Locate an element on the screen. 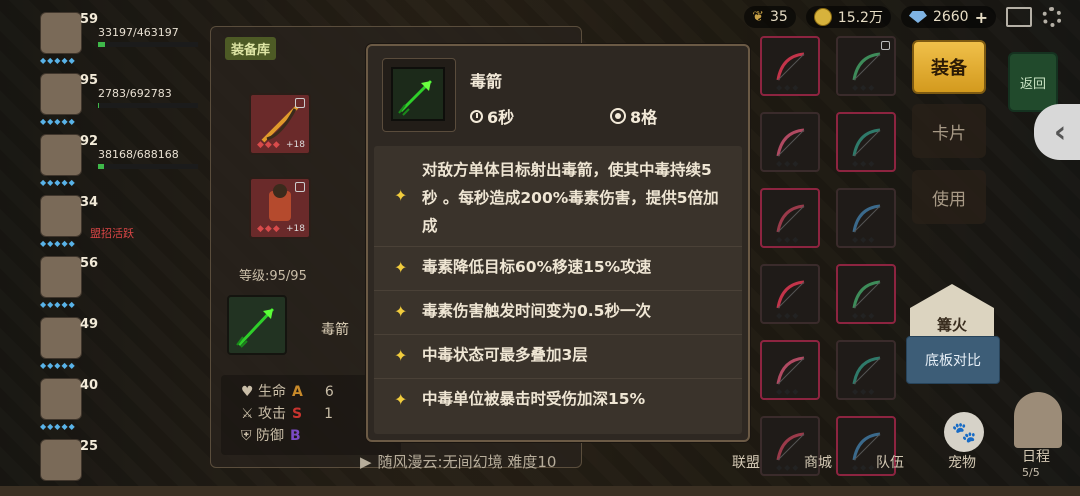 Image resolution: width=1080 pixels, height=496 pixels. card-tab-button: 卡片 is located at coordinates (949, 131).